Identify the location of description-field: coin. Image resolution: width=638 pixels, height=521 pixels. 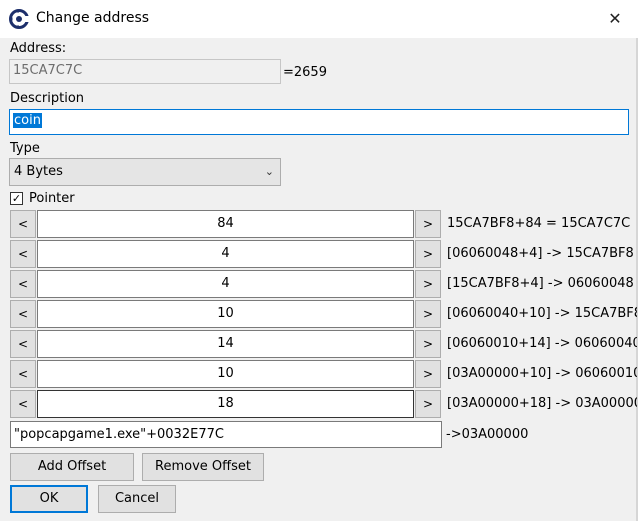
(319, 122).